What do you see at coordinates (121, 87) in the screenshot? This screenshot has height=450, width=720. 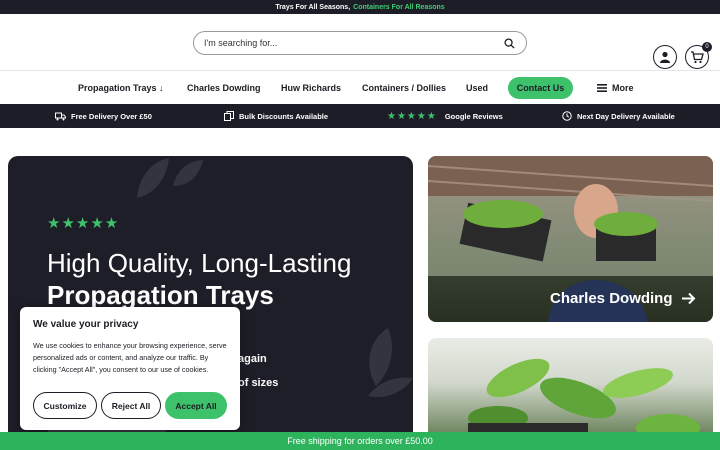 I see `nav-item-propagation-trays: Propagation Trays ↓` at bounding box center [121, 87].